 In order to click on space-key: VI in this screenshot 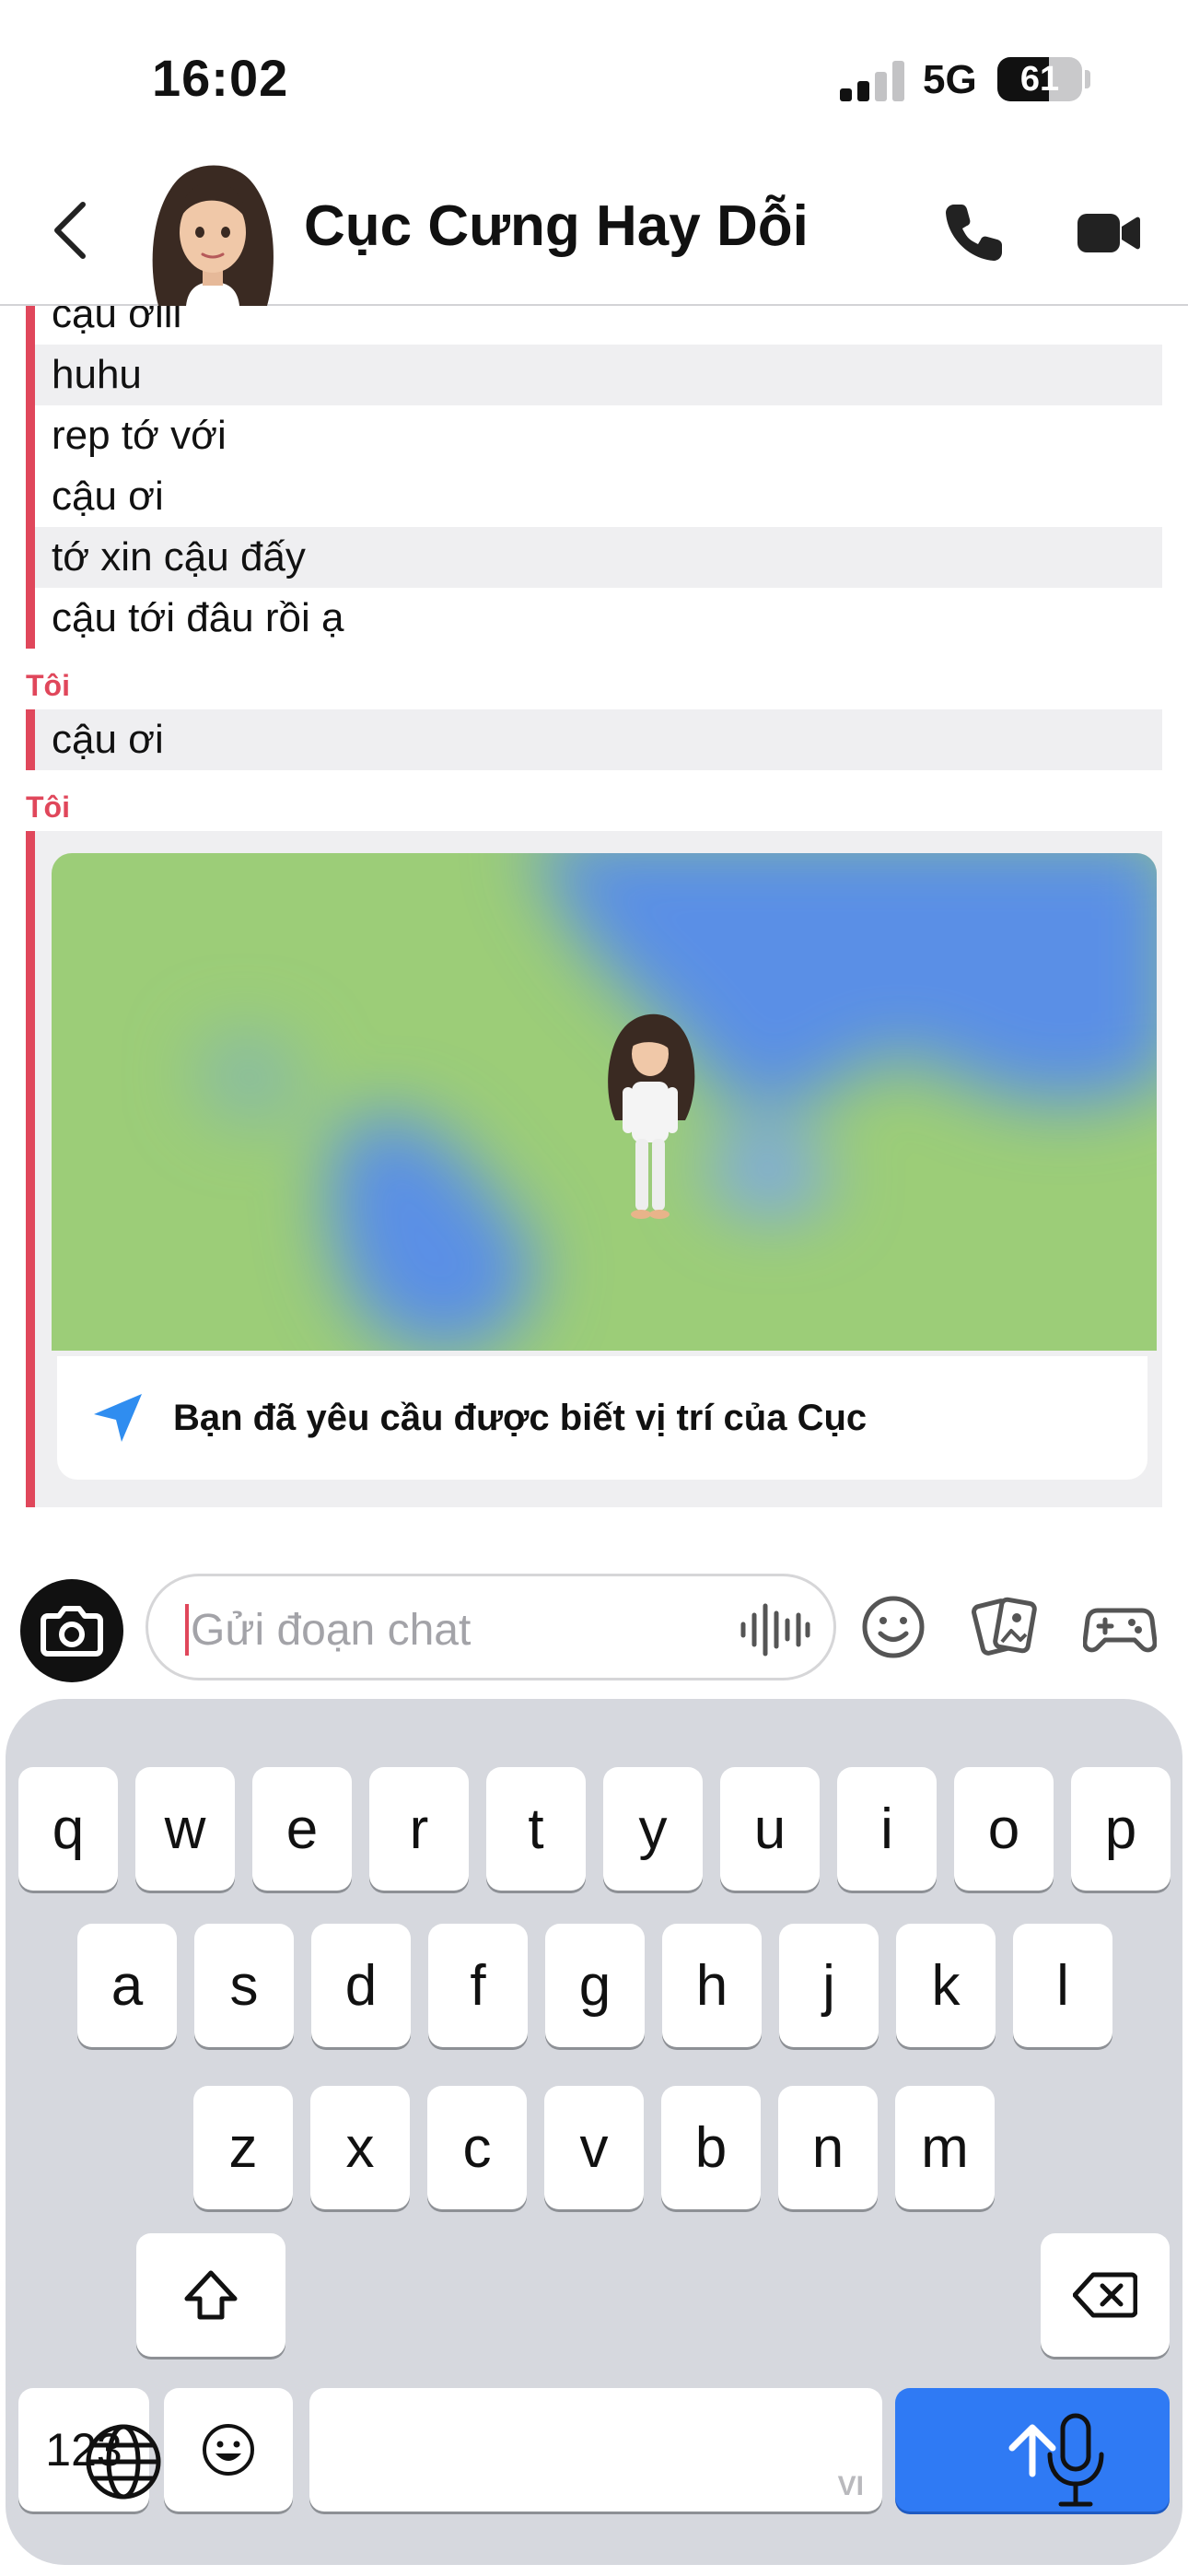, I will do `click(595, 2450)`.